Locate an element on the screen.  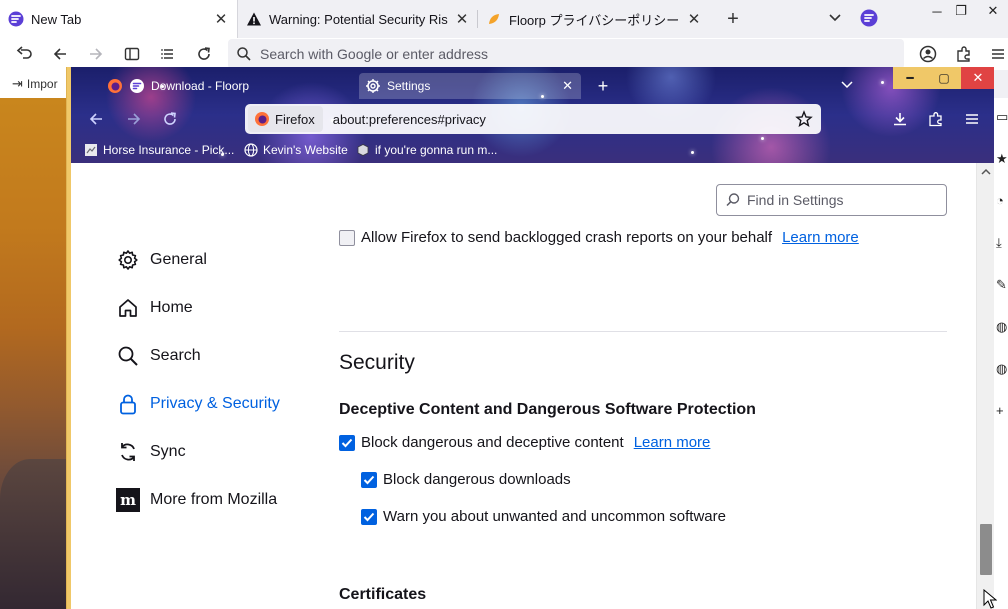
identity-box: Firefox is located at coordinates (285, 119).